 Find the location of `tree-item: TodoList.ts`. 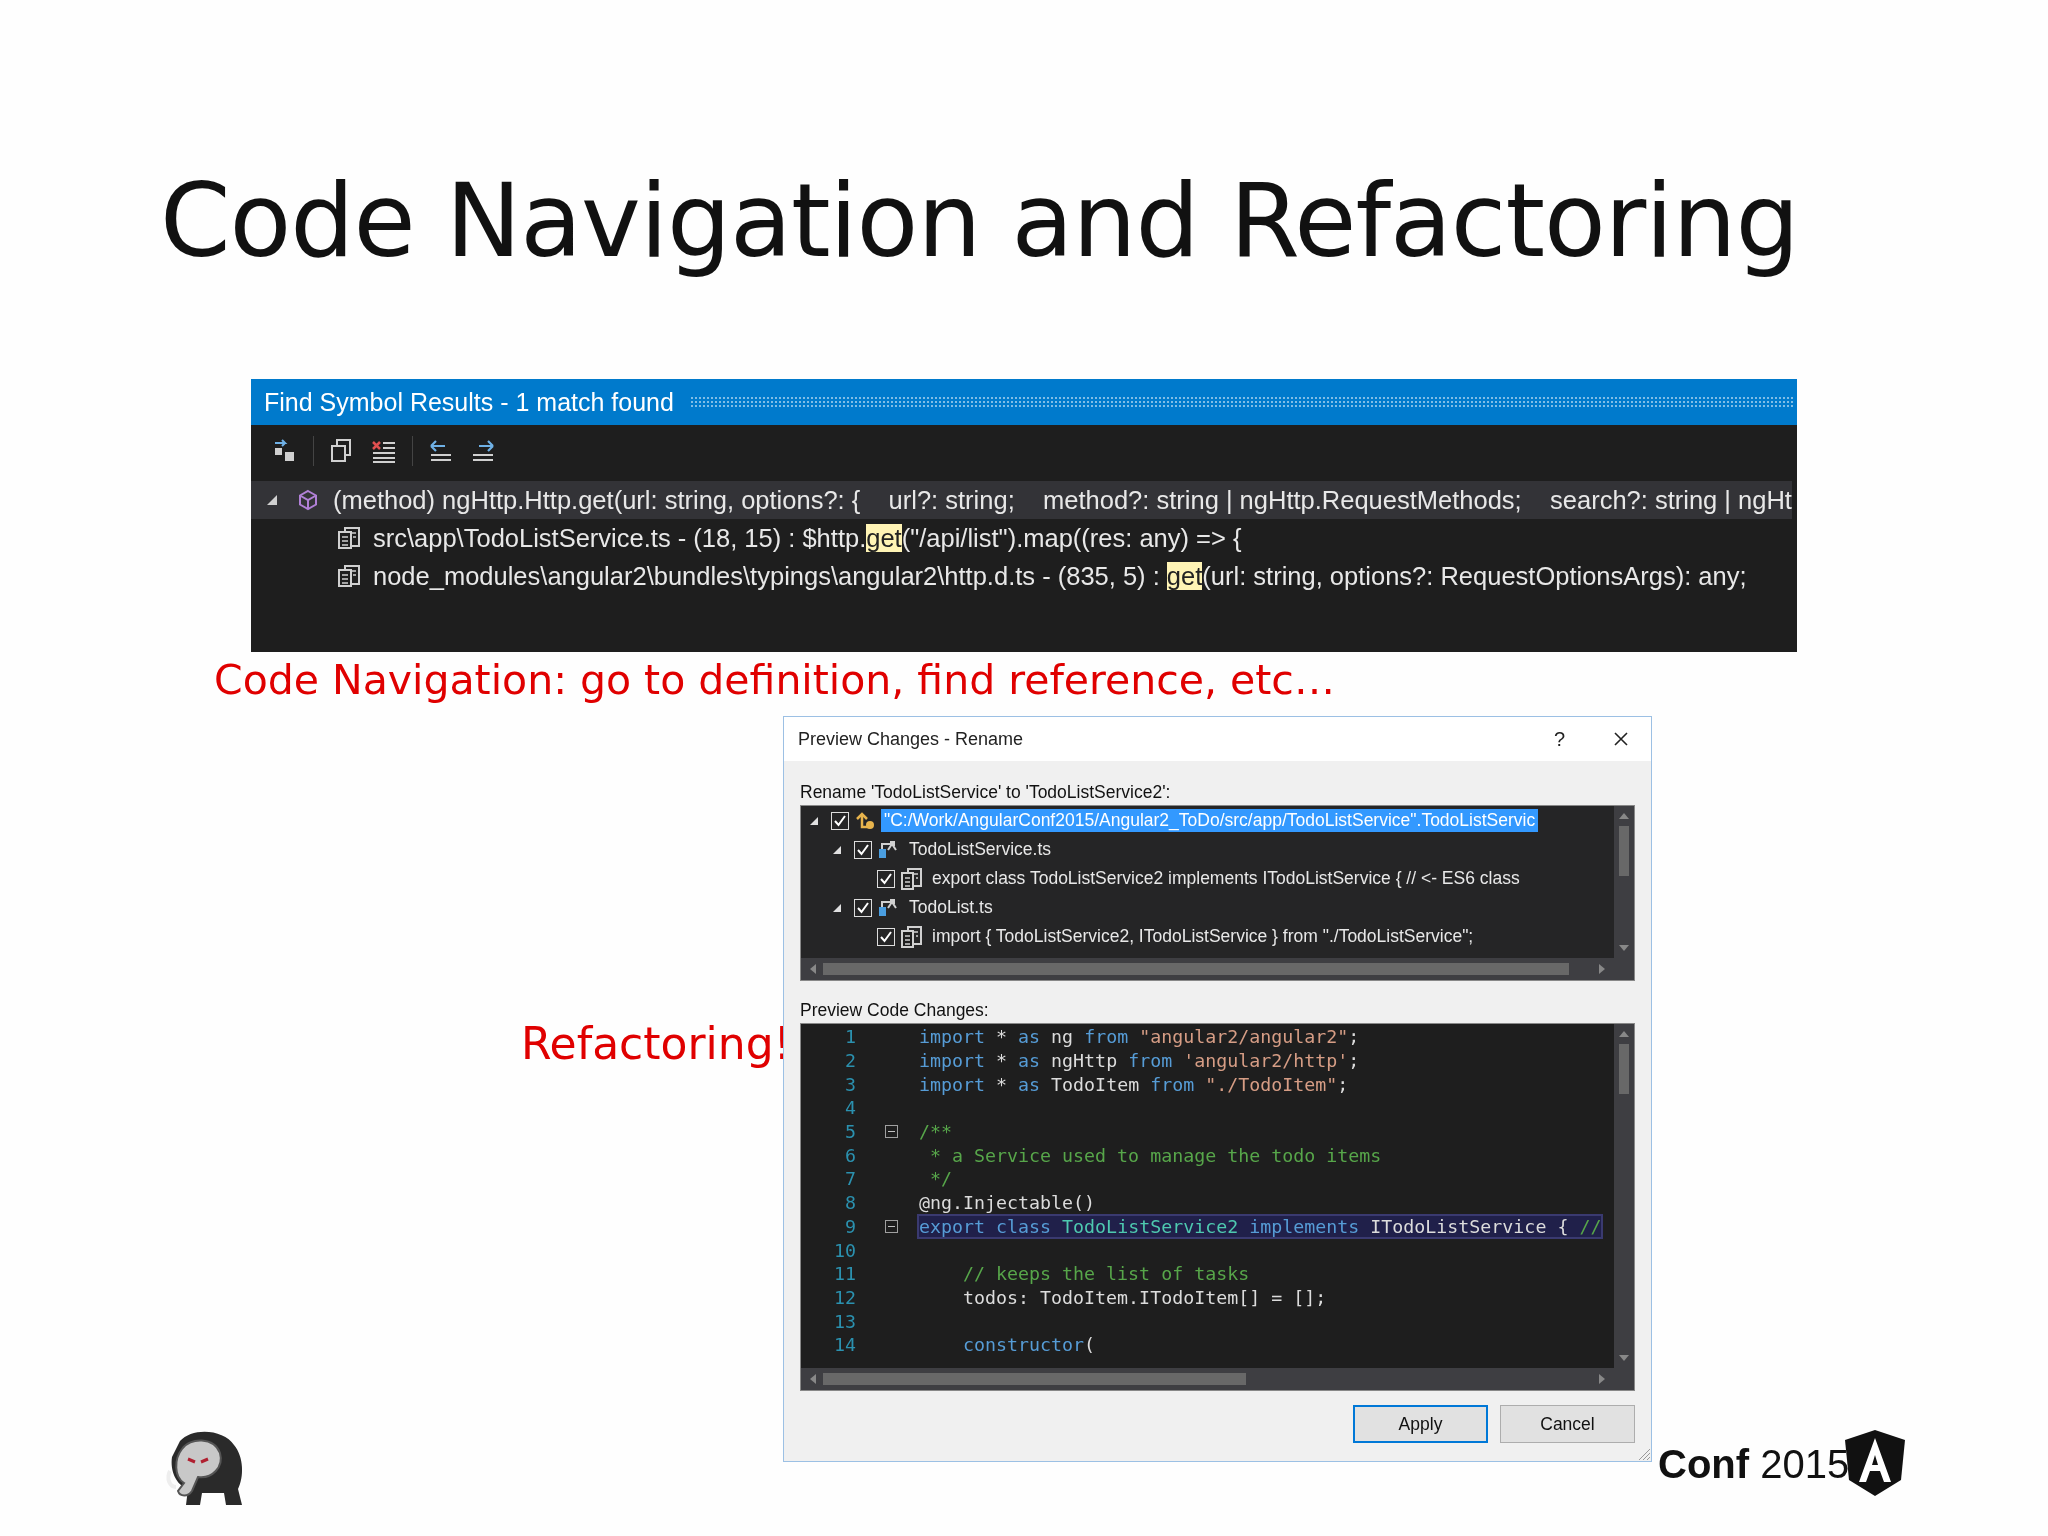

tree-item: TodoList.ts is located at coordinates (951, 907).